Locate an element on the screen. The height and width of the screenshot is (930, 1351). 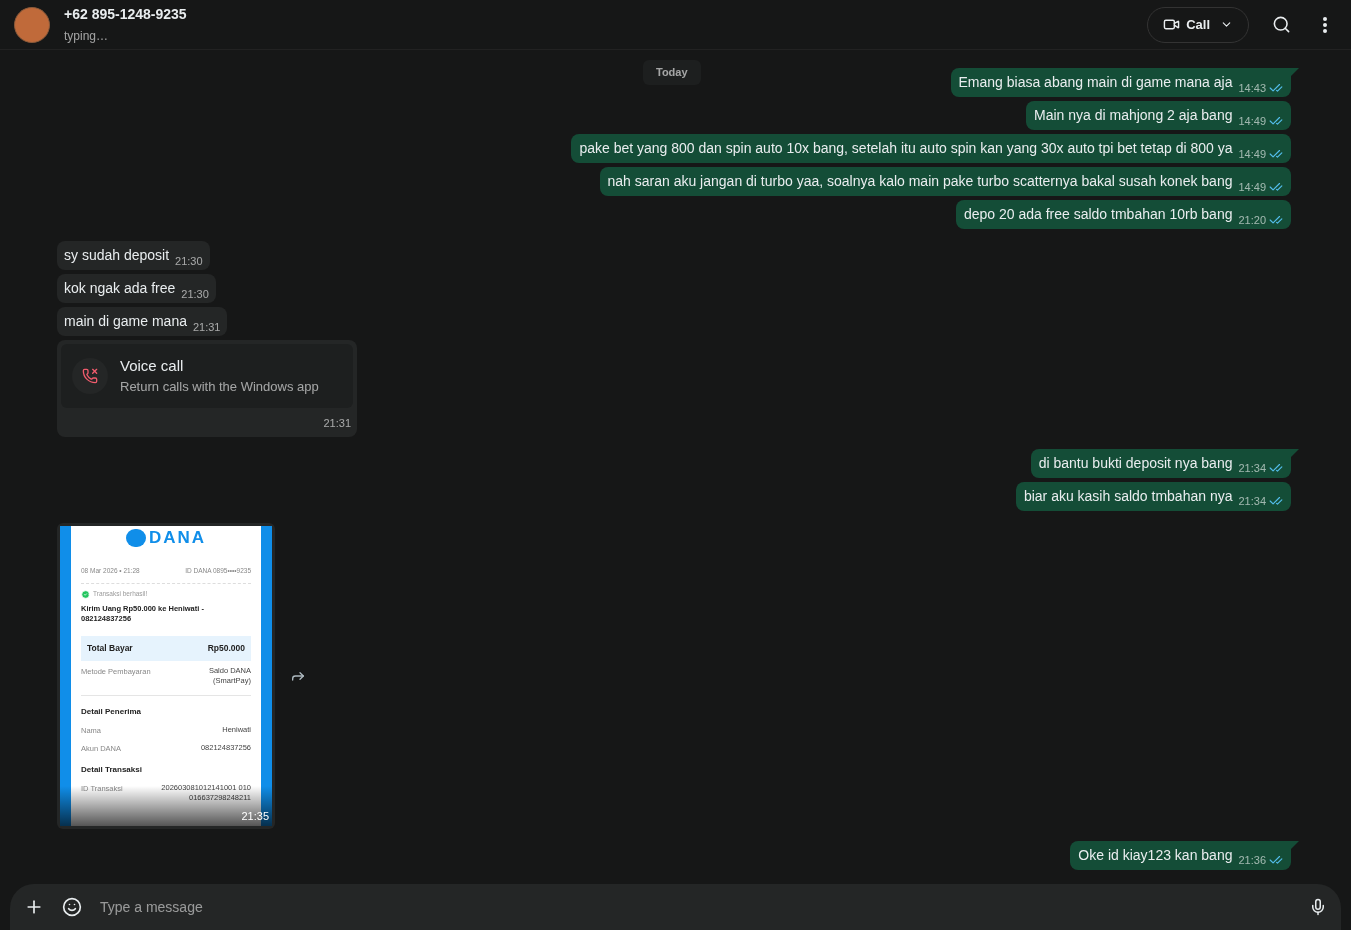
message-text: Emang biasa abang main di game mana aja is located at coordinates (1095, 82).